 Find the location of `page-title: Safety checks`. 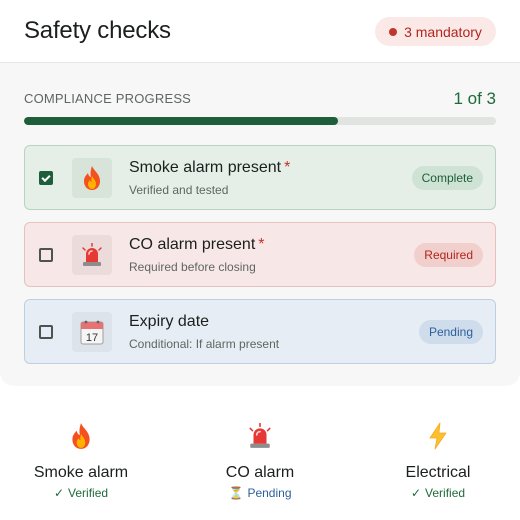

page-title: Safety checks is located at coordinates (97, 30).